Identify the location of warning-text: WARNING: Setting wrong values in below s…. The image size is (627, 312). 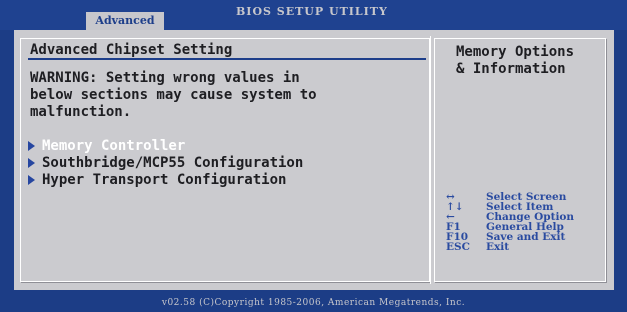
(173, 95).